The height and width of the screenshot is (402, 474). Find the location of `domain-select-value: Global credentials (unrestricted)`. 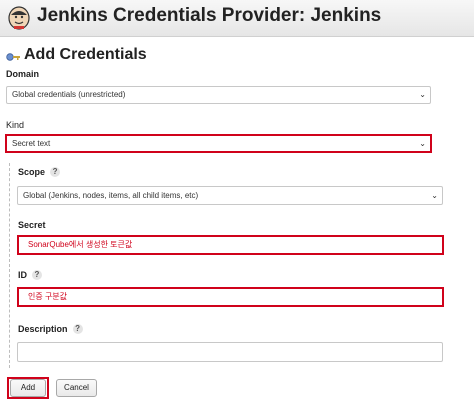

domain-select-value: Global credentials (unrestricted) is located at coordinates (69, 94).